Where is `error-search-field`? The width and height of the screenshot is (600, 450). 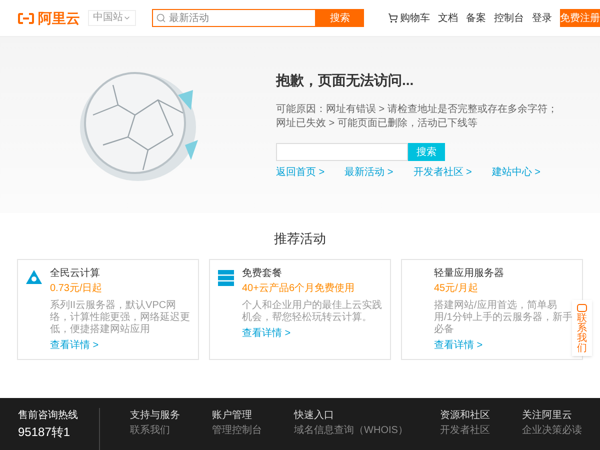
error-search-field is located at coordinates (342, 152).